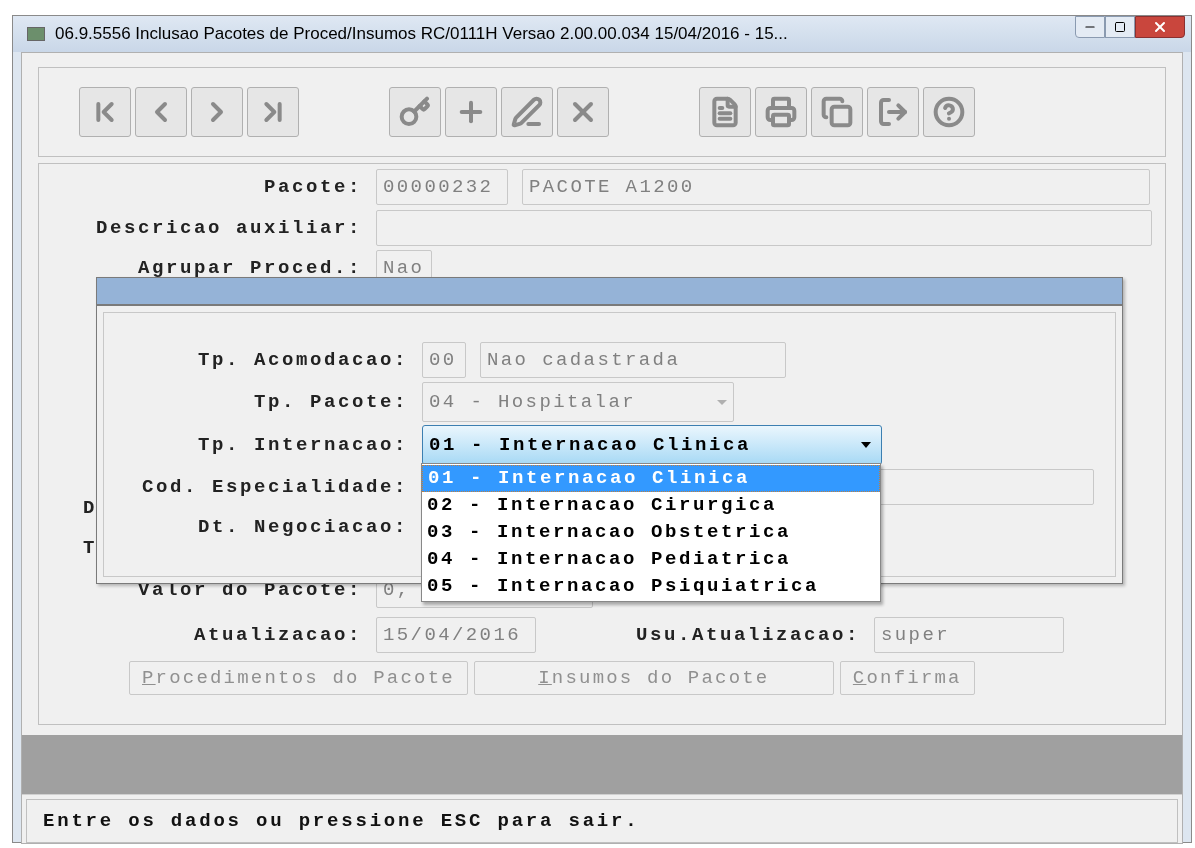 Image resolution: width=1195 pixels, height=848 pixels. I want to click on maximize-icon, so click(1120, 27).